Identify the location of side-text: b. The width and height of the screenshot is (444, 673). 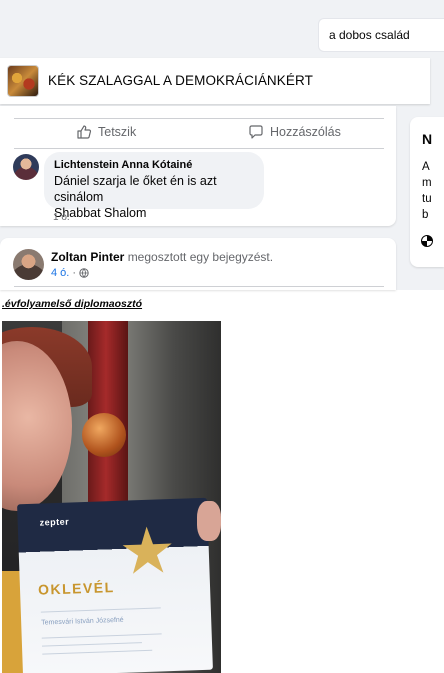
(425, 215).